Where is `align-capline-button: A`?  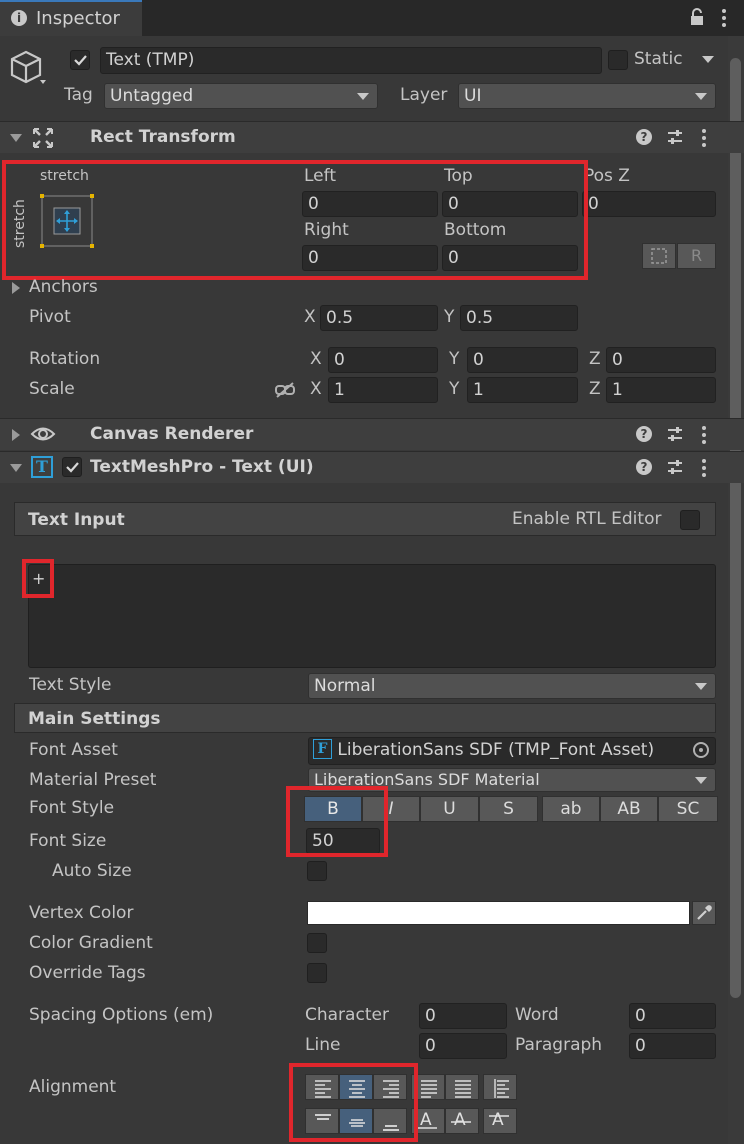
align-capline-button: A is located at coordinates (500, 1121).